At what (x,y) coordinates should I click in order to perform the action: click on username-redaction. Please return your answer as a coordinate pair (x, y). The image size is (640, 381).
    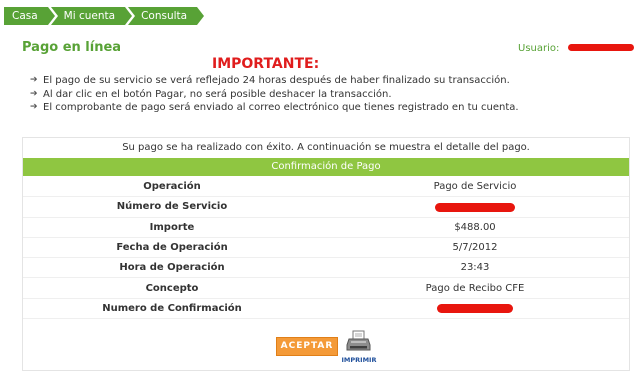
    Looking at the image, I should click on (601, 47).